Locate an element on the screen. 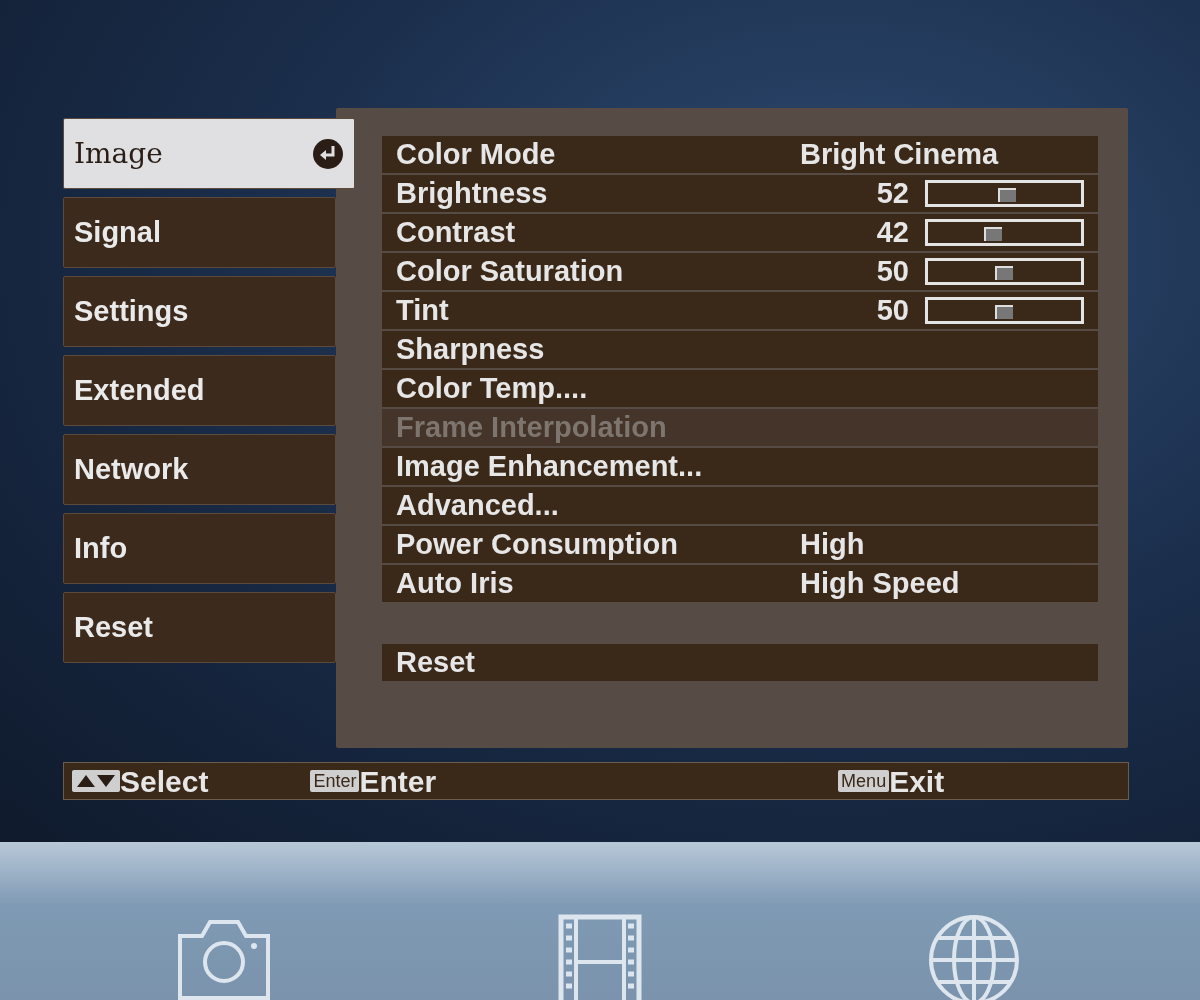  setting-value: 42 is located at coordinates (892, 232).